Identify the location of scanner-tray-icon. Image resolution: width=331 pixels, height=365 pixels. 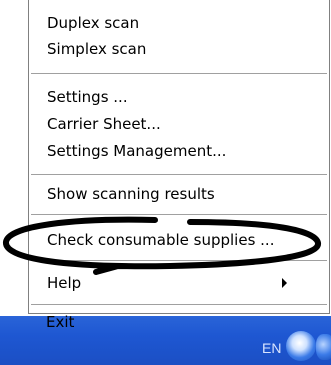
(301, 346).